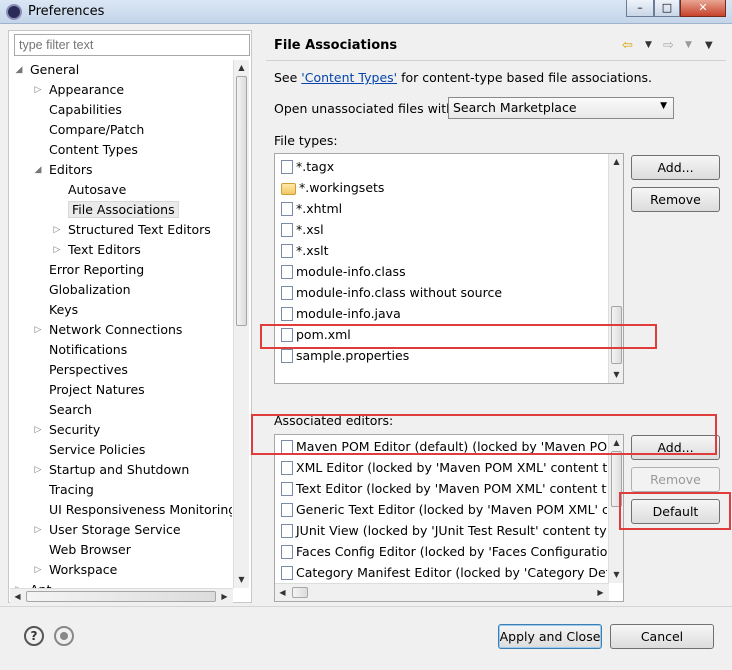  What do you see at coordinates (97, 250) in the screenshot?
I see `tree-item-text-editors: ▷ Text Editors` at bounding box center [97, 250].